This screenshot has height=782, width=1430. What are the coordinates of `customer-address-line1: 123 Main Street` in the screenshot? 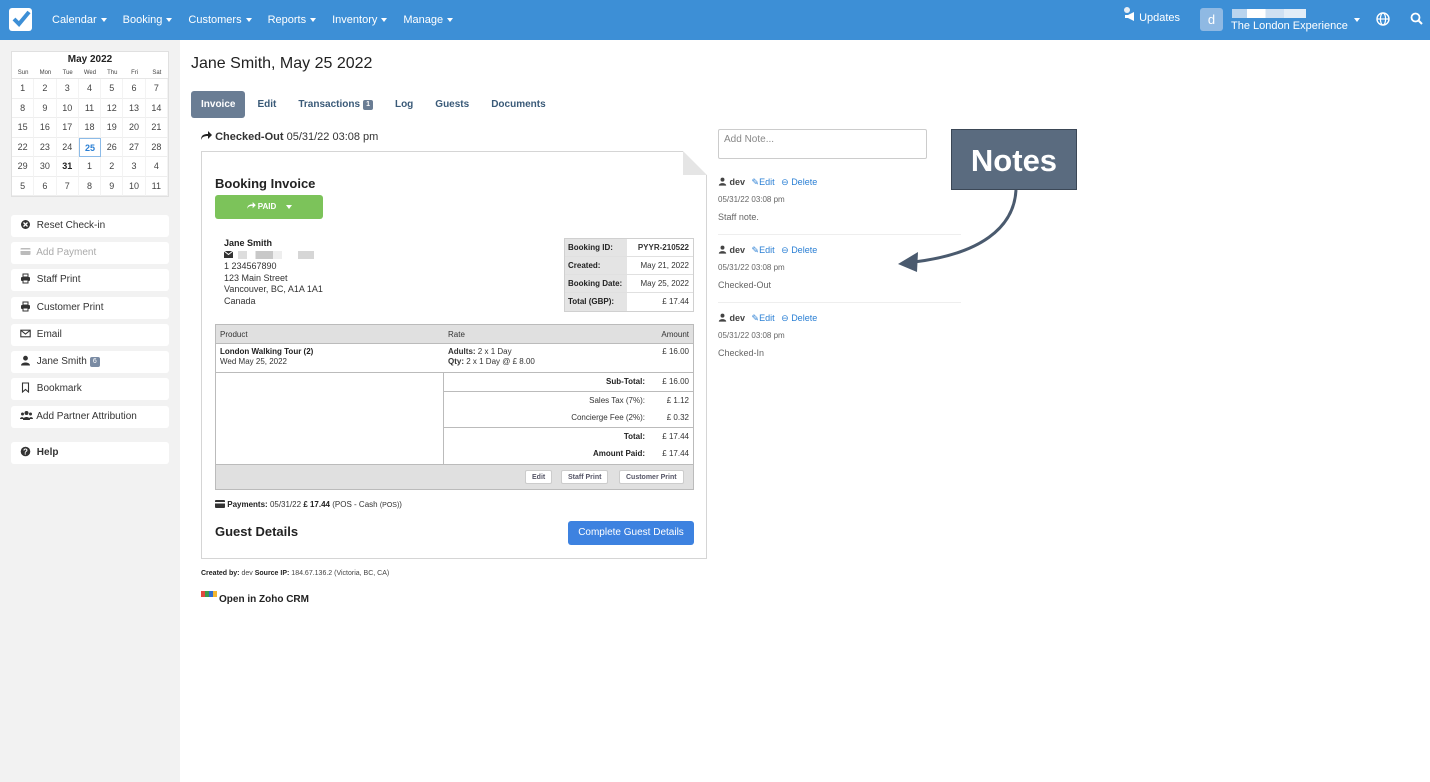 It's located at (256, 277).